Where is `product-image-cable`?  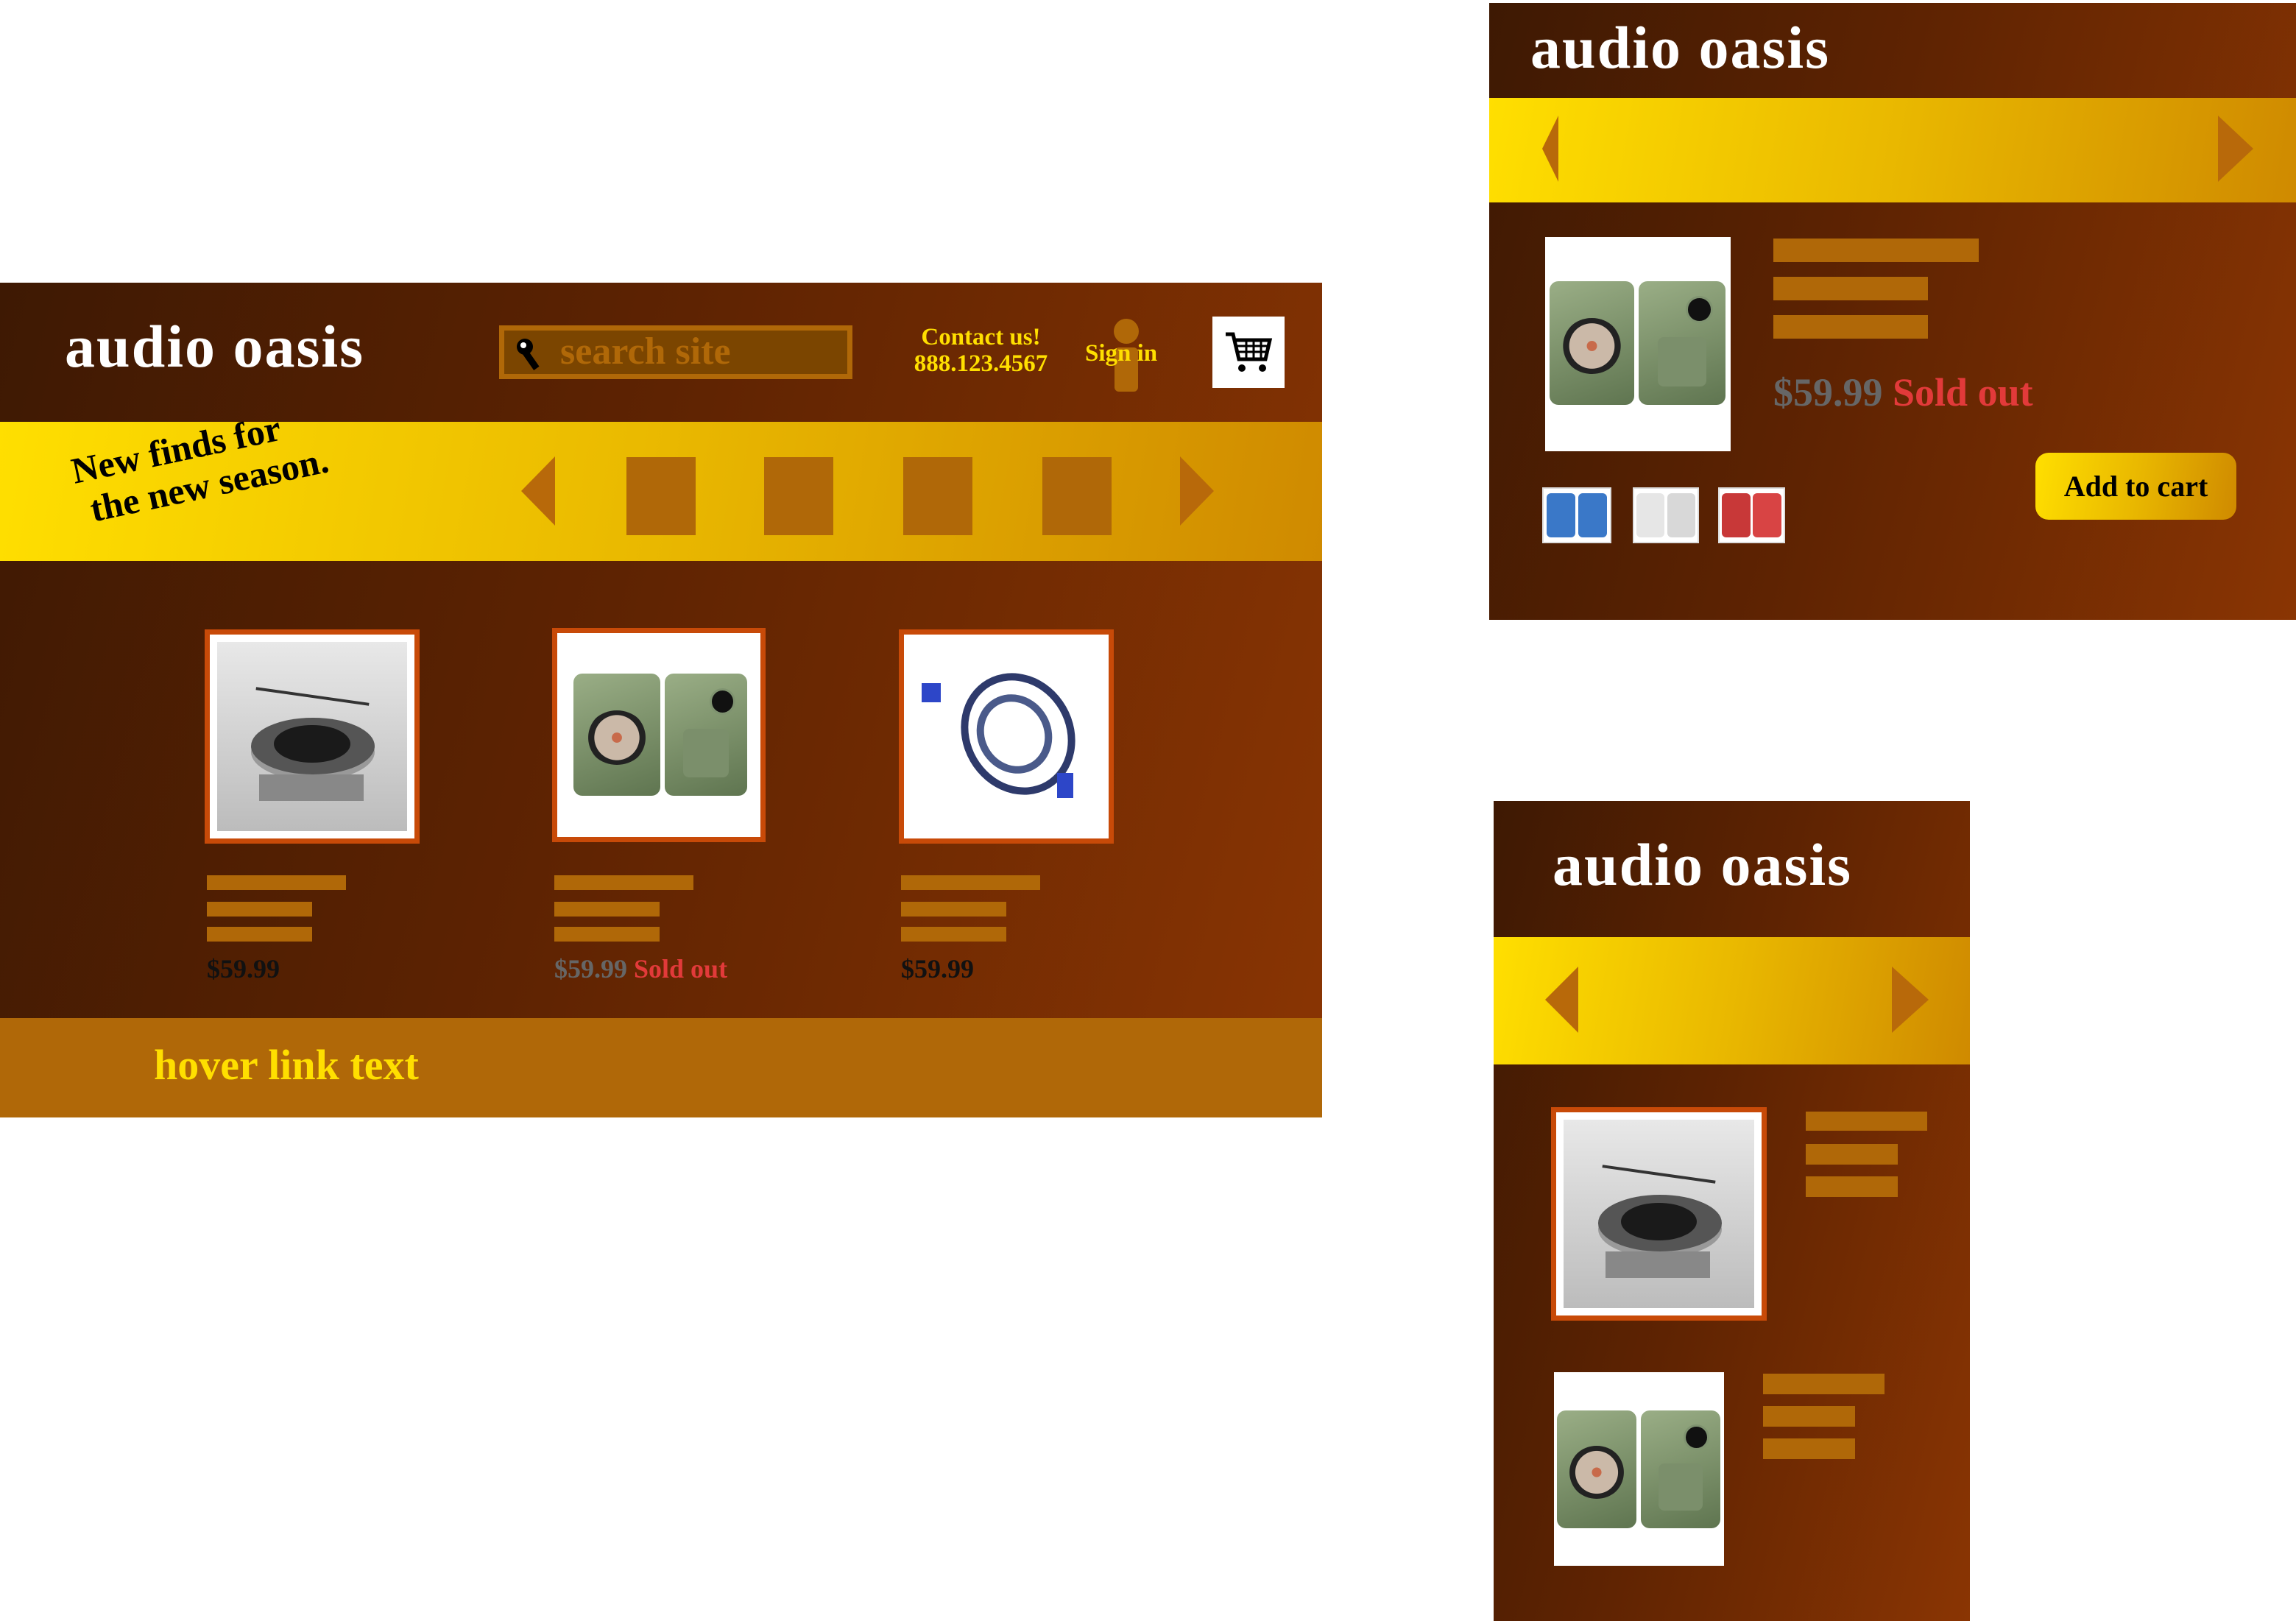 product-image-cable is located at coordinates (1007, 737).